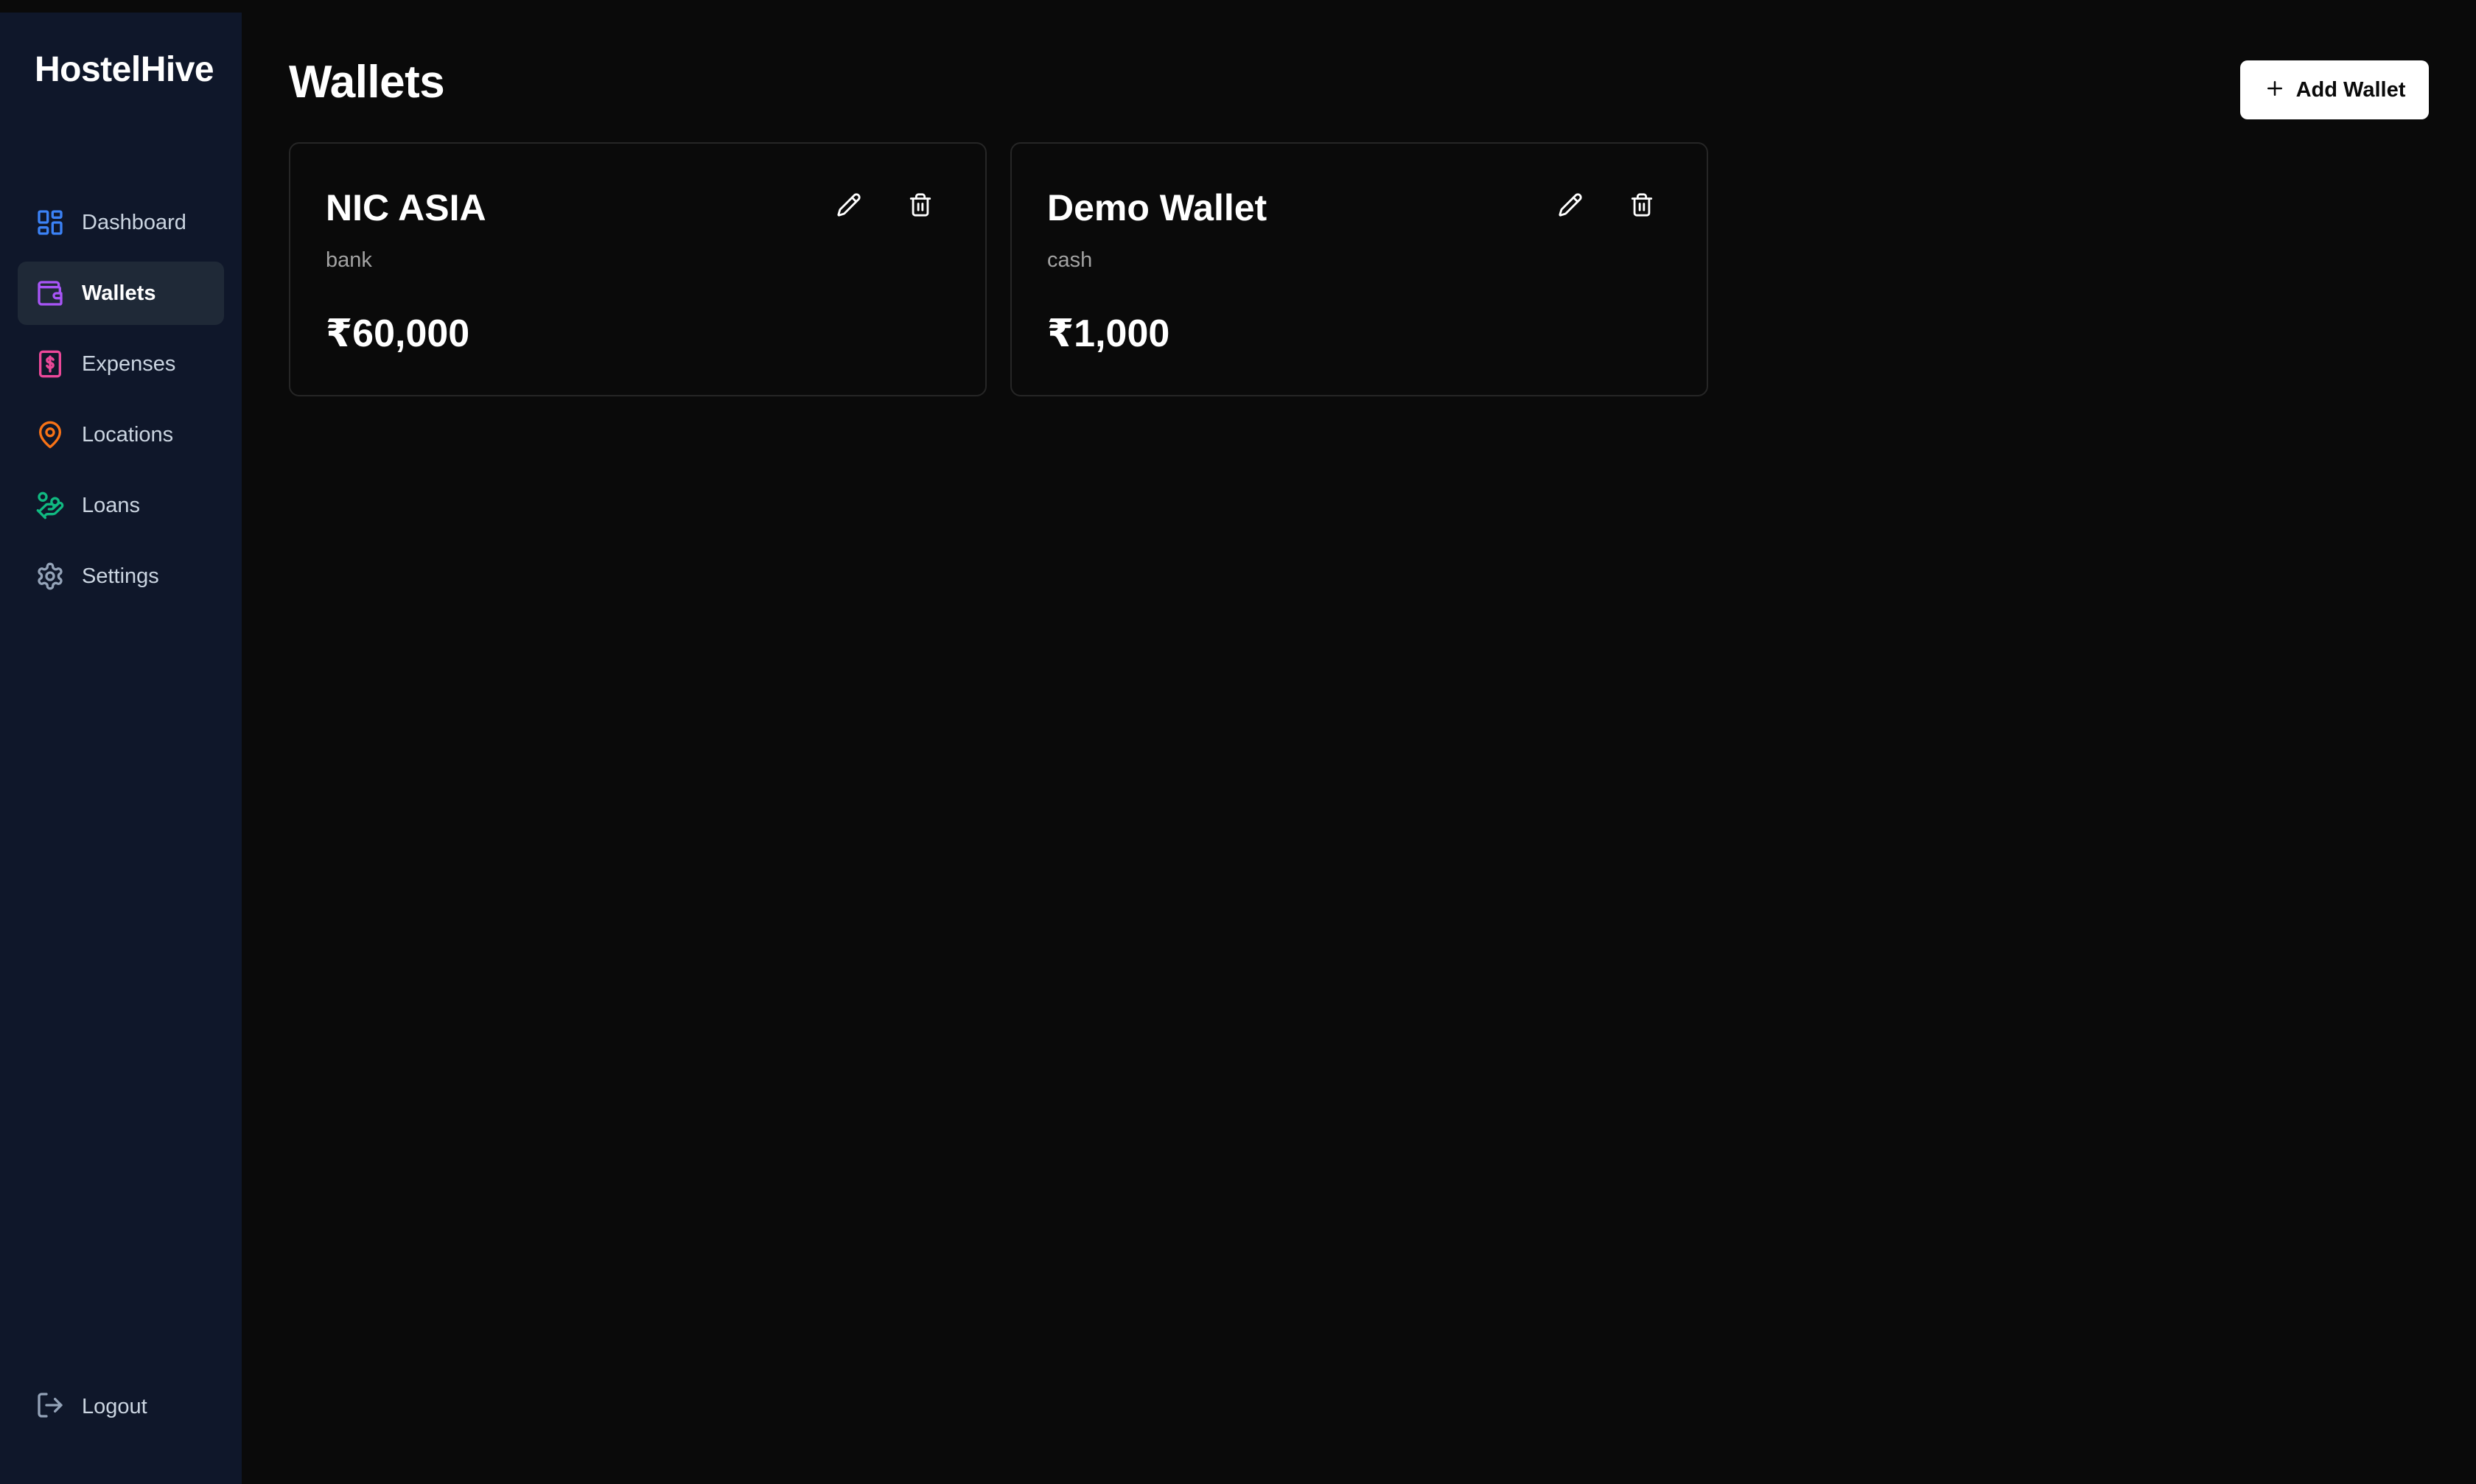 The height and width of the screenshot is (1484, 2476). Describe the element at coordinates (50, 222) in the screenshot. I see `dashboard-icon` at that location.